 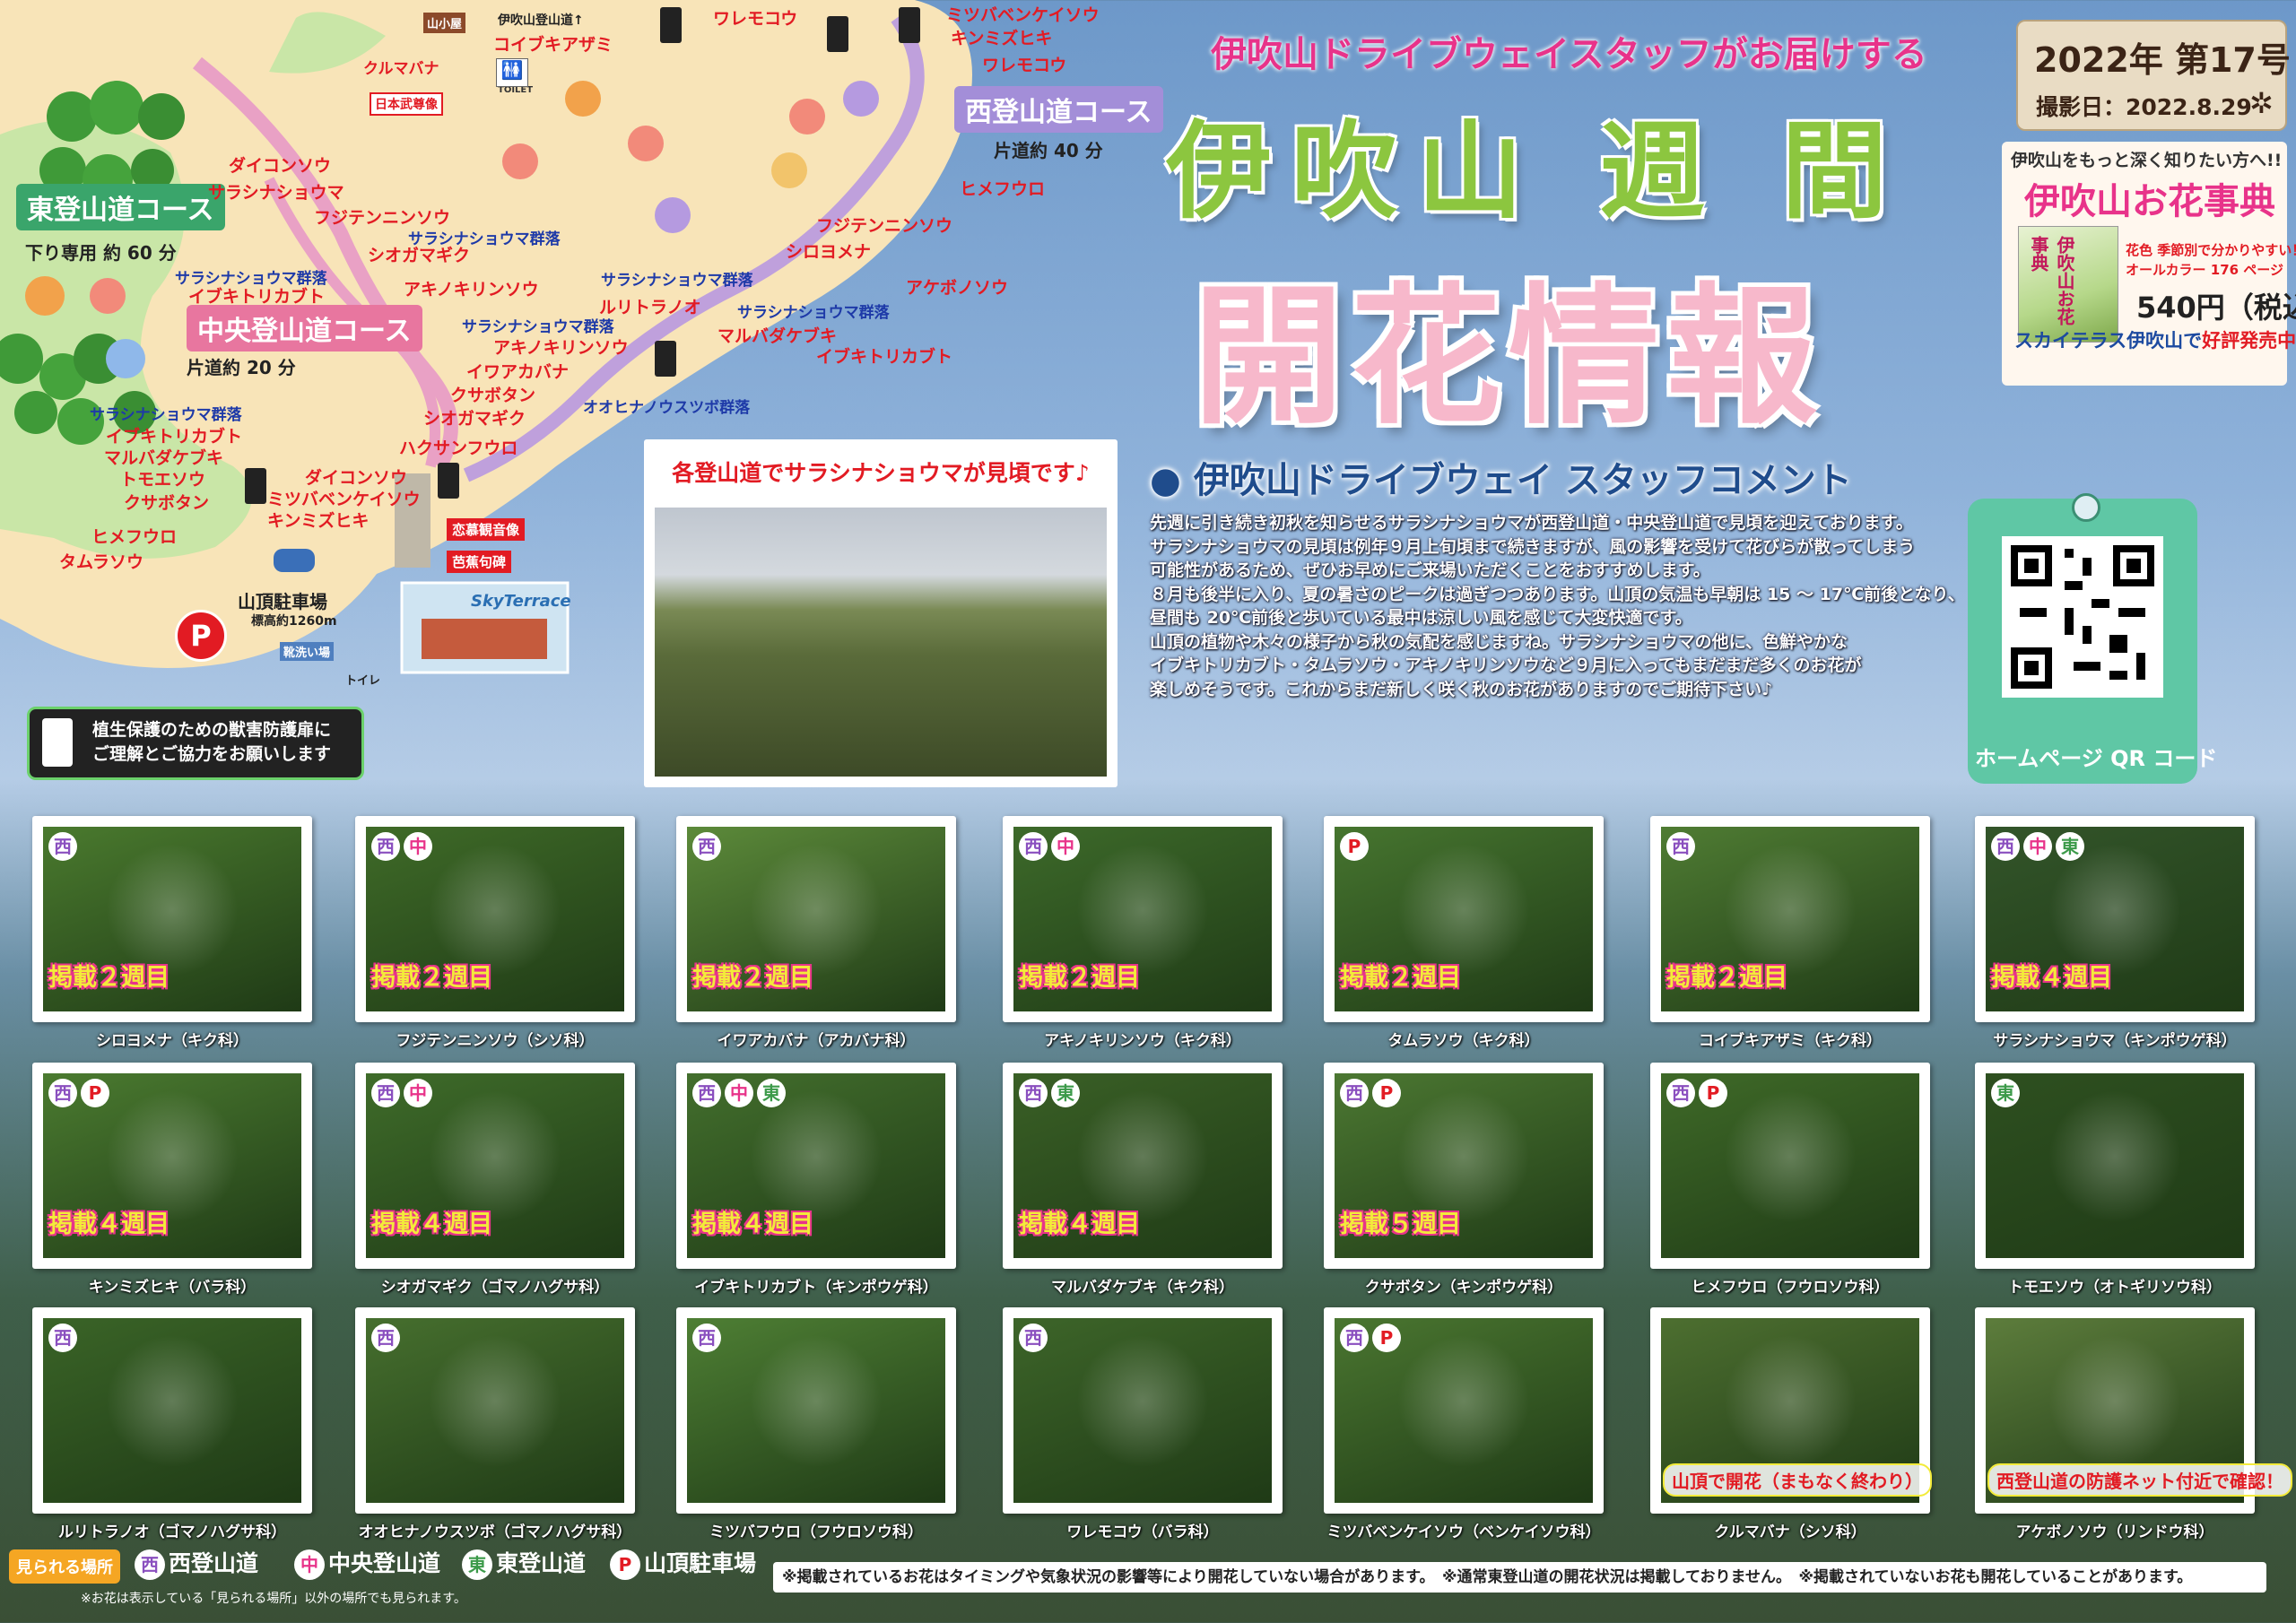 I want to click on parking-icon: P, so click(x=201, y=636).